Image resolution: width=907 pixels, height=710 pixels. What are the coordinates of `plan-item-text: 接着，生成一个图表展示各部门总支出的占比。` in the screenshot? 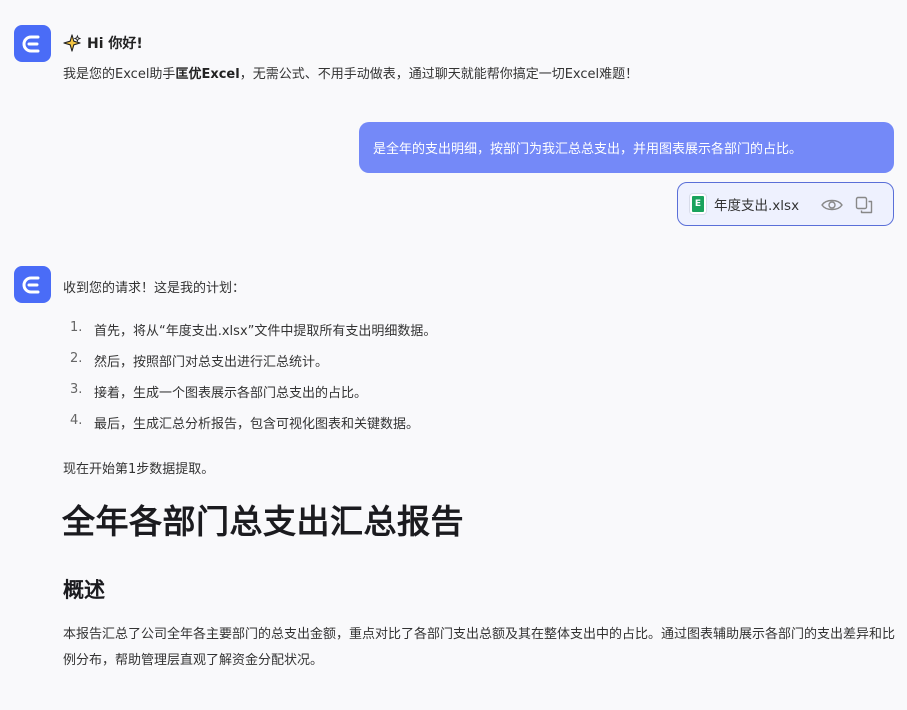 It's located at (231, 393).